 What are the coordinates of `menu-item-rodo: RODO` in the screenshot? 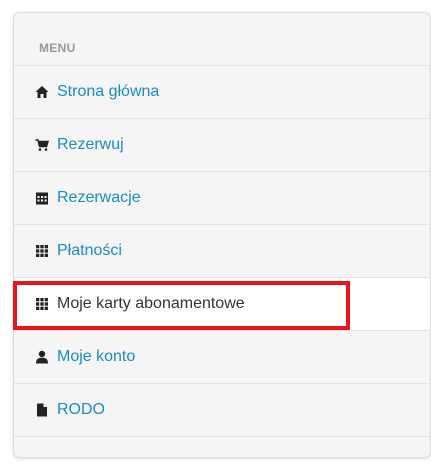 It's located at (222, 410).